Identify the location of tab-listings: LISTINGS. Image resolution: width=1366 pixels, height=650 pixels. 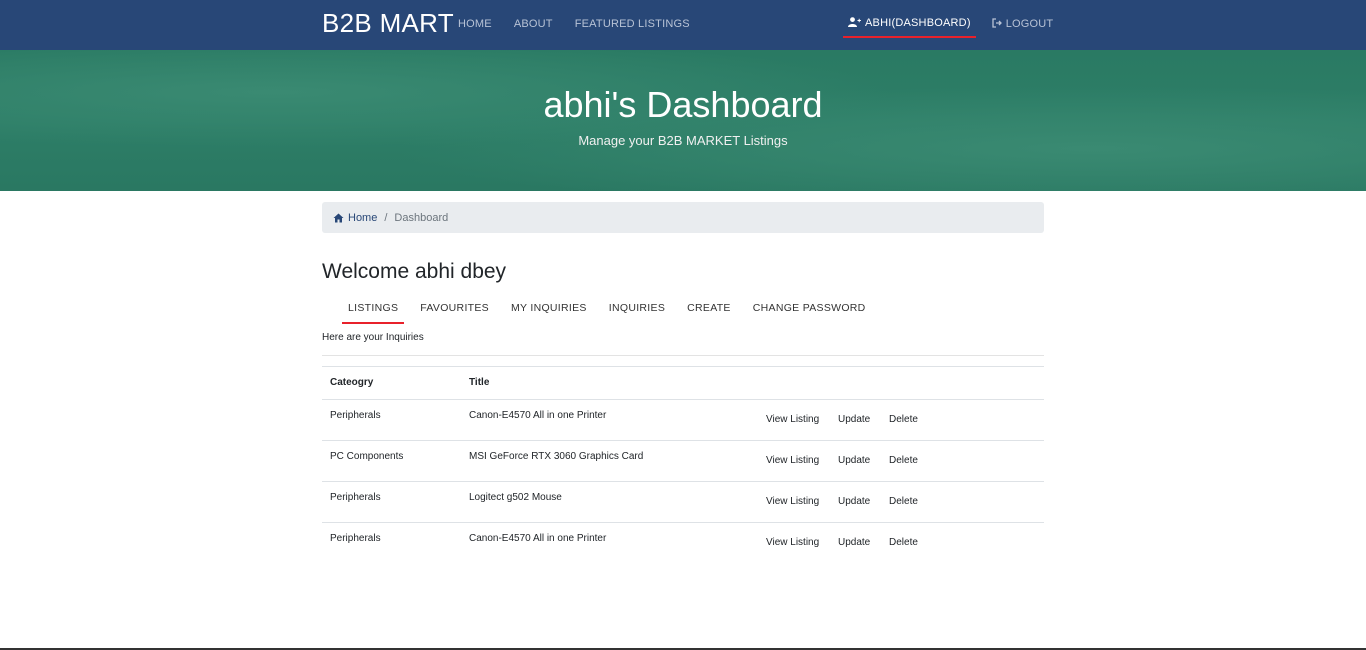
(373, 310).